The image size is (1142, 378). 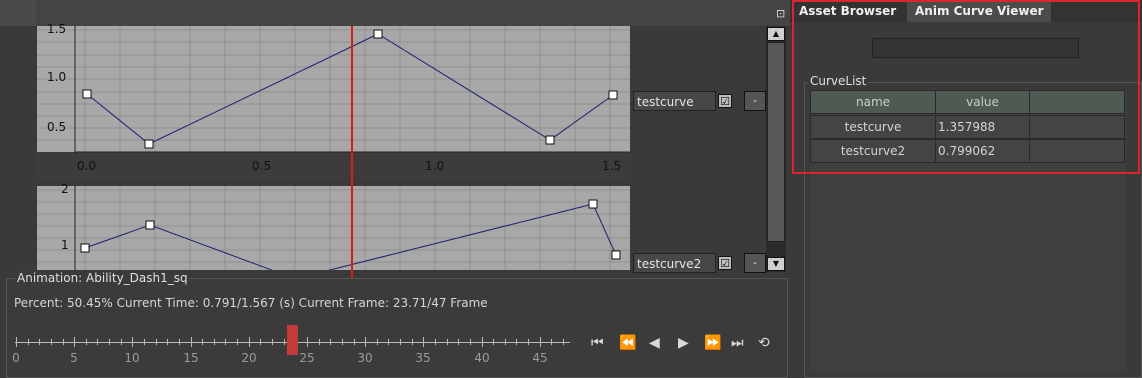 I want to click on timeline-tick-label: 5, so click(x=74, y=358).